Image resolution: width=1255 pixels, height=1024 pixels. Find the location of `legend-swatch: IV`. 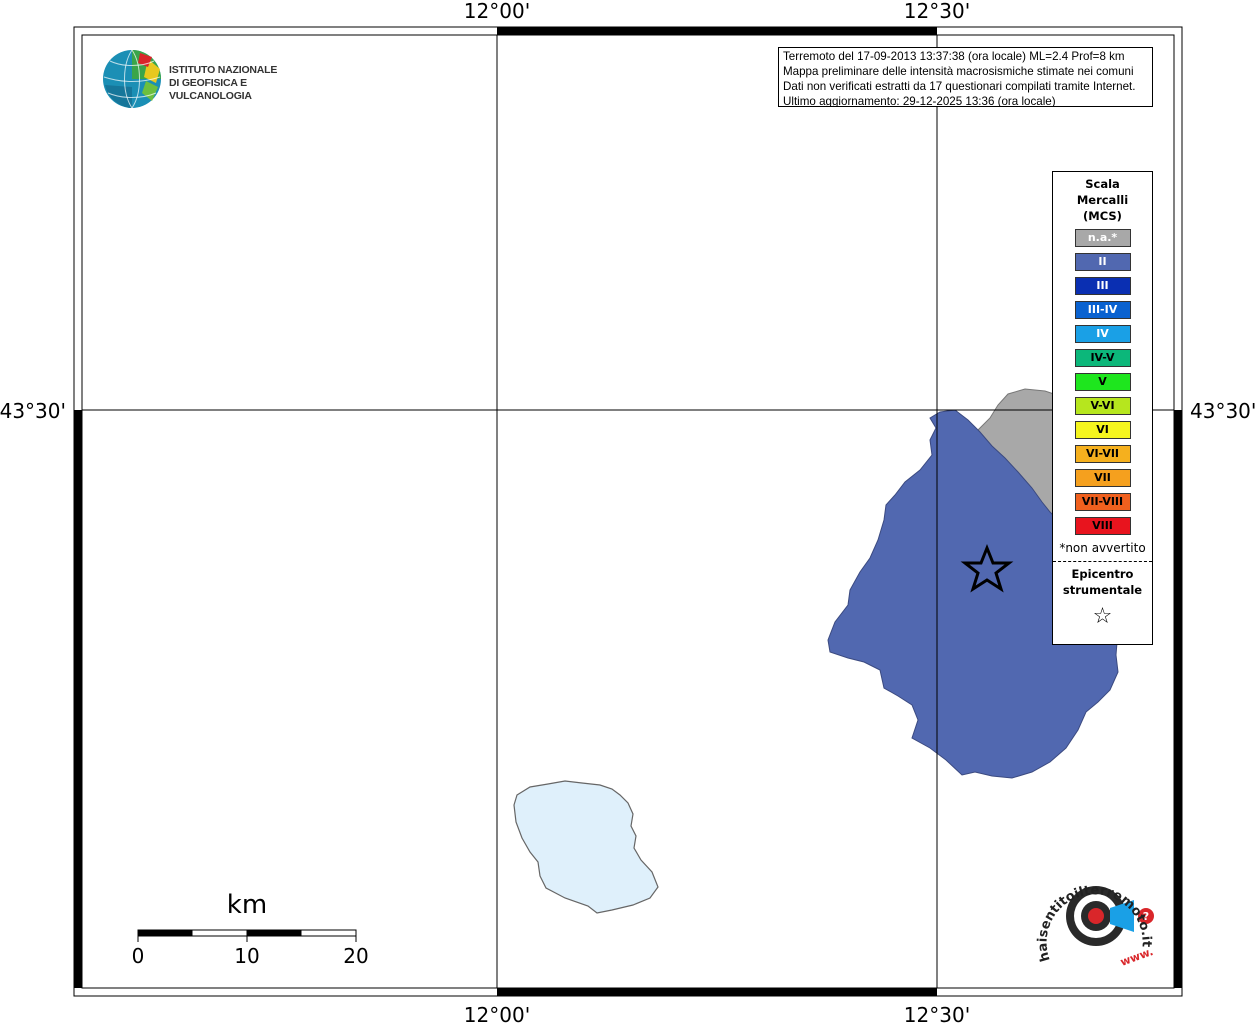

legend-swatch: IV is located at coordinates (1102, 334).